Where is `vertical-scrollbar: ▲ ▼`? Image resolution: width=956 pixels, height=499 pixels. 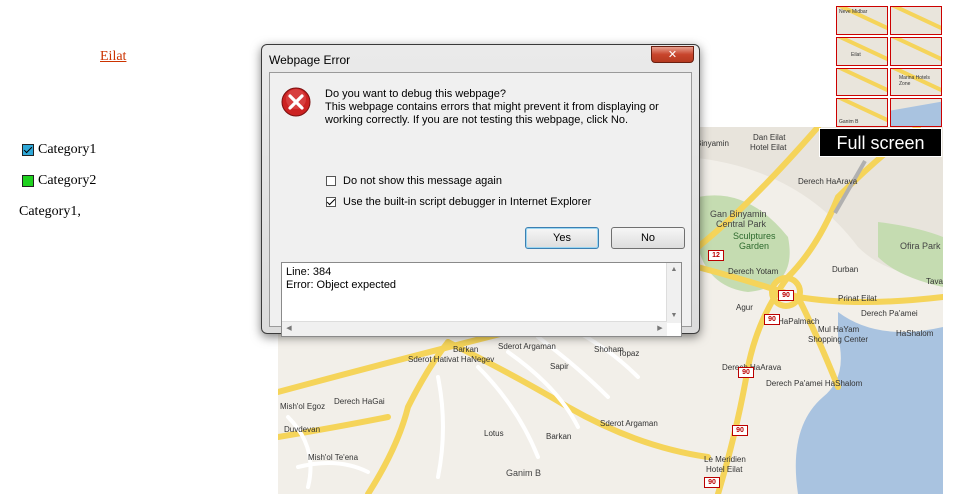
vertical-scrollbar: ▲ ▼ is located at coordinates (673, 293).